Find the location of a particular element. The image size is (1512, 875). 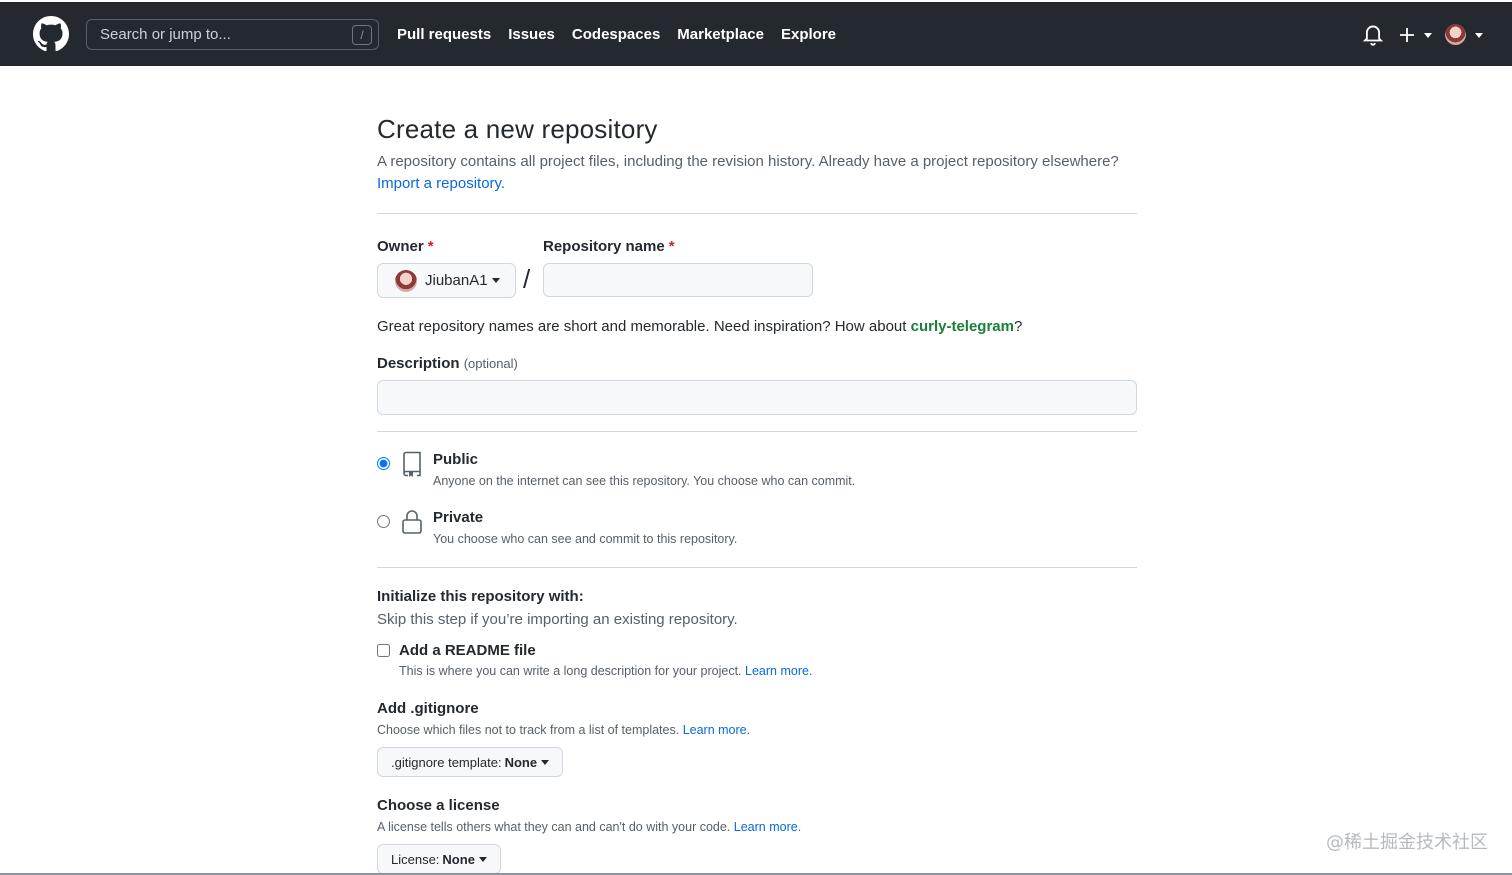

watermark: @稀土掘金技术社区 is located at coordinates (1407, 842).